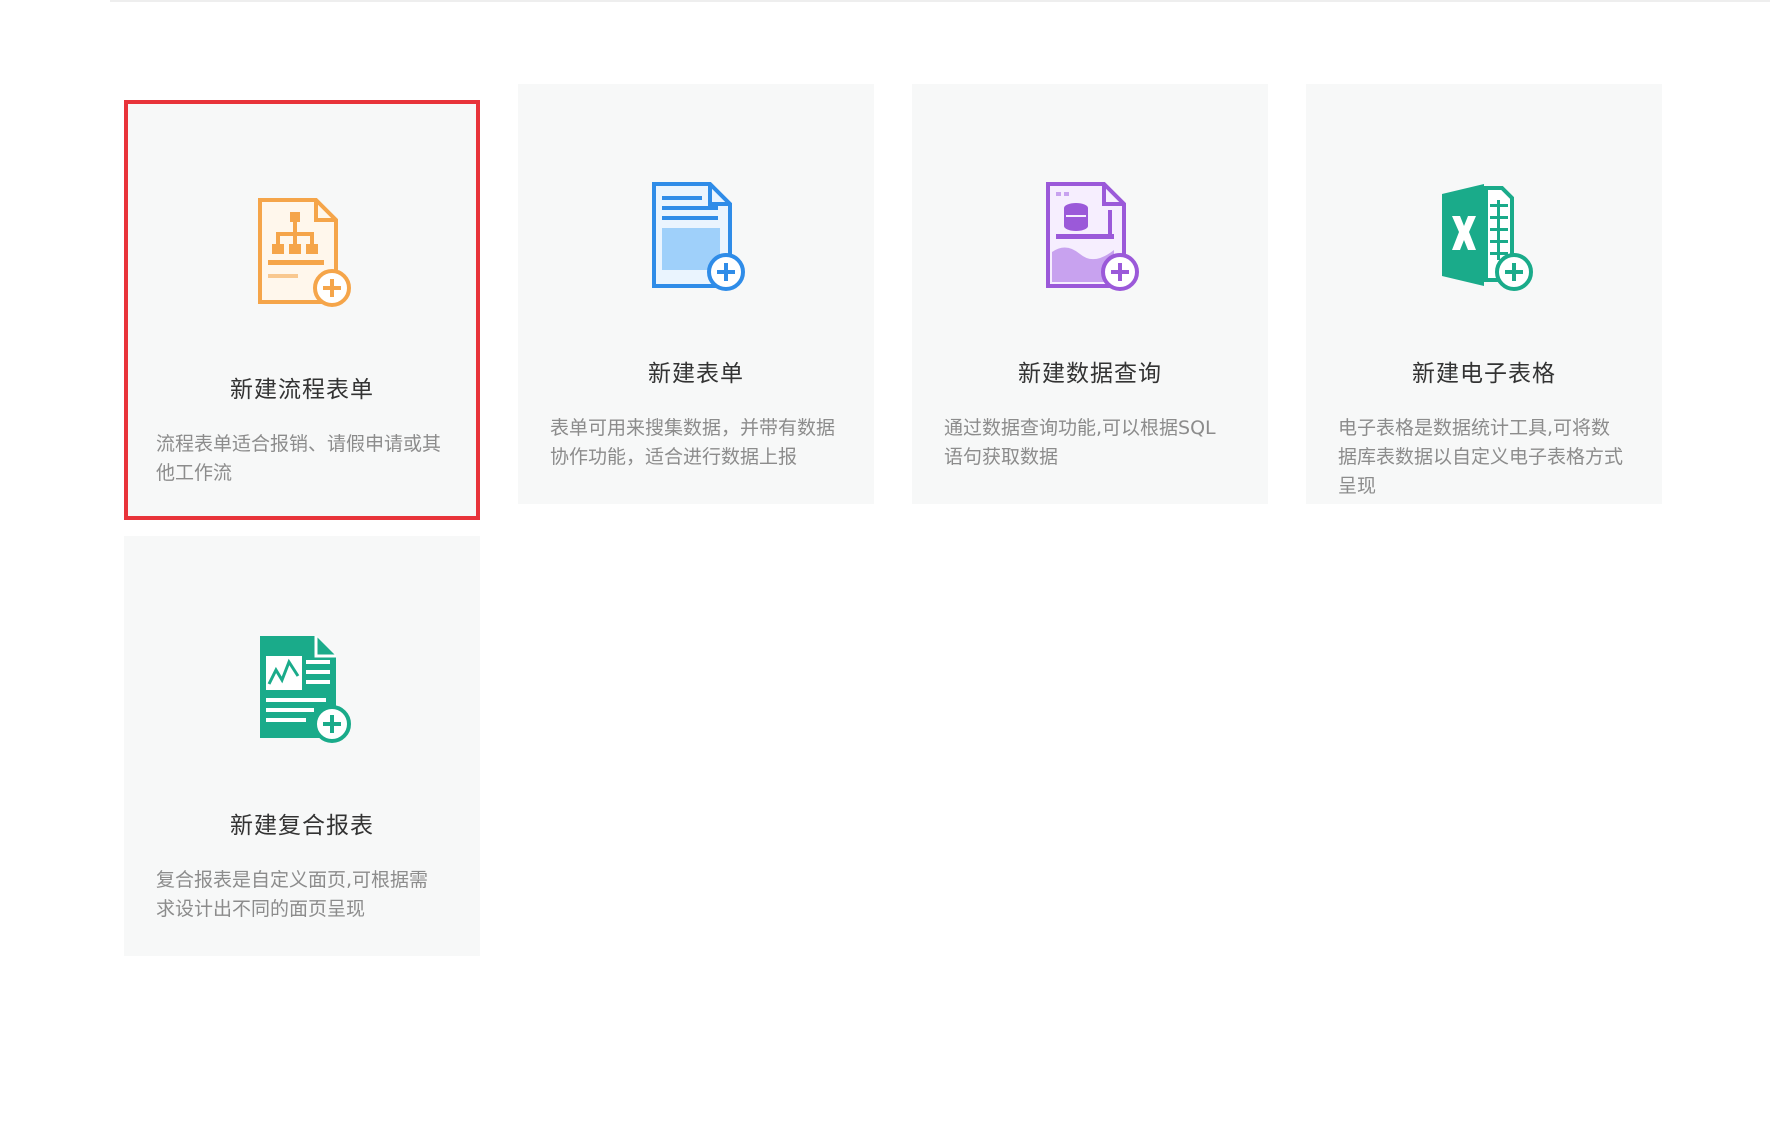 Image resolution: width=1770 pixels, height=1132 pixels. What do you see at coordinates (1080, 442) in the screenshot?
I see `card-description: 通过数据查询功能,可以根据SQL语句获取数据` at bounding box center [1080, 442].